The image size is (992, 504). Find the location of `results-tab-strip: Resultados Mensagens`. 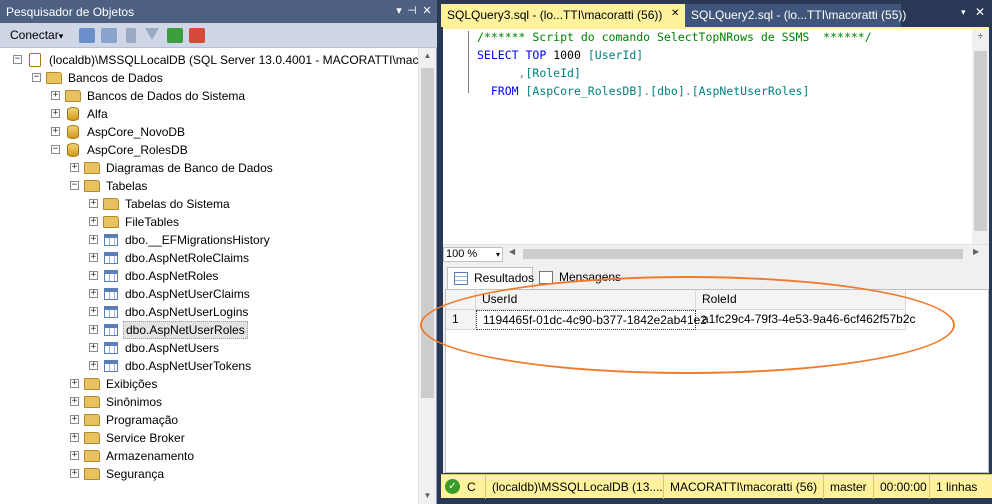

results-tab-strip: Resultados Mensagens is located at coordinates (716, 278).